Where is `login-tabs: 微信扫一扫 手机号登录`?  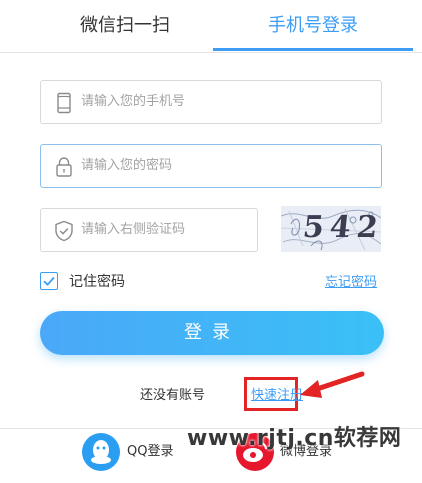
login-tabs: 微信扫一扫 手机号登录 is located at coordinates (211, 26).